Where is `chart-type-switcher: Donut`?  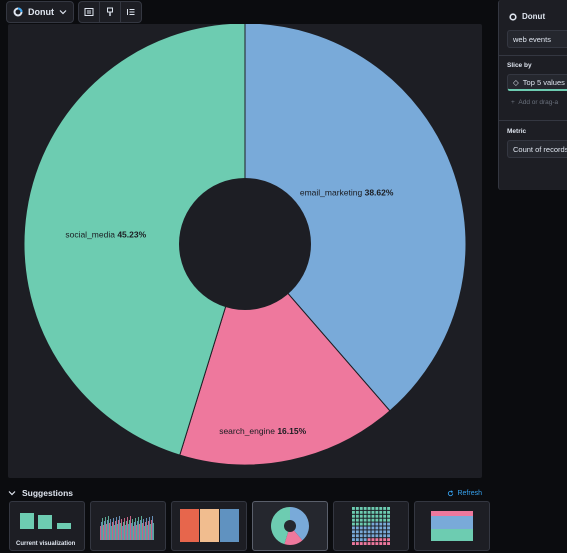
chart-type-switcher: Donut is located at coordinates (40, 12).